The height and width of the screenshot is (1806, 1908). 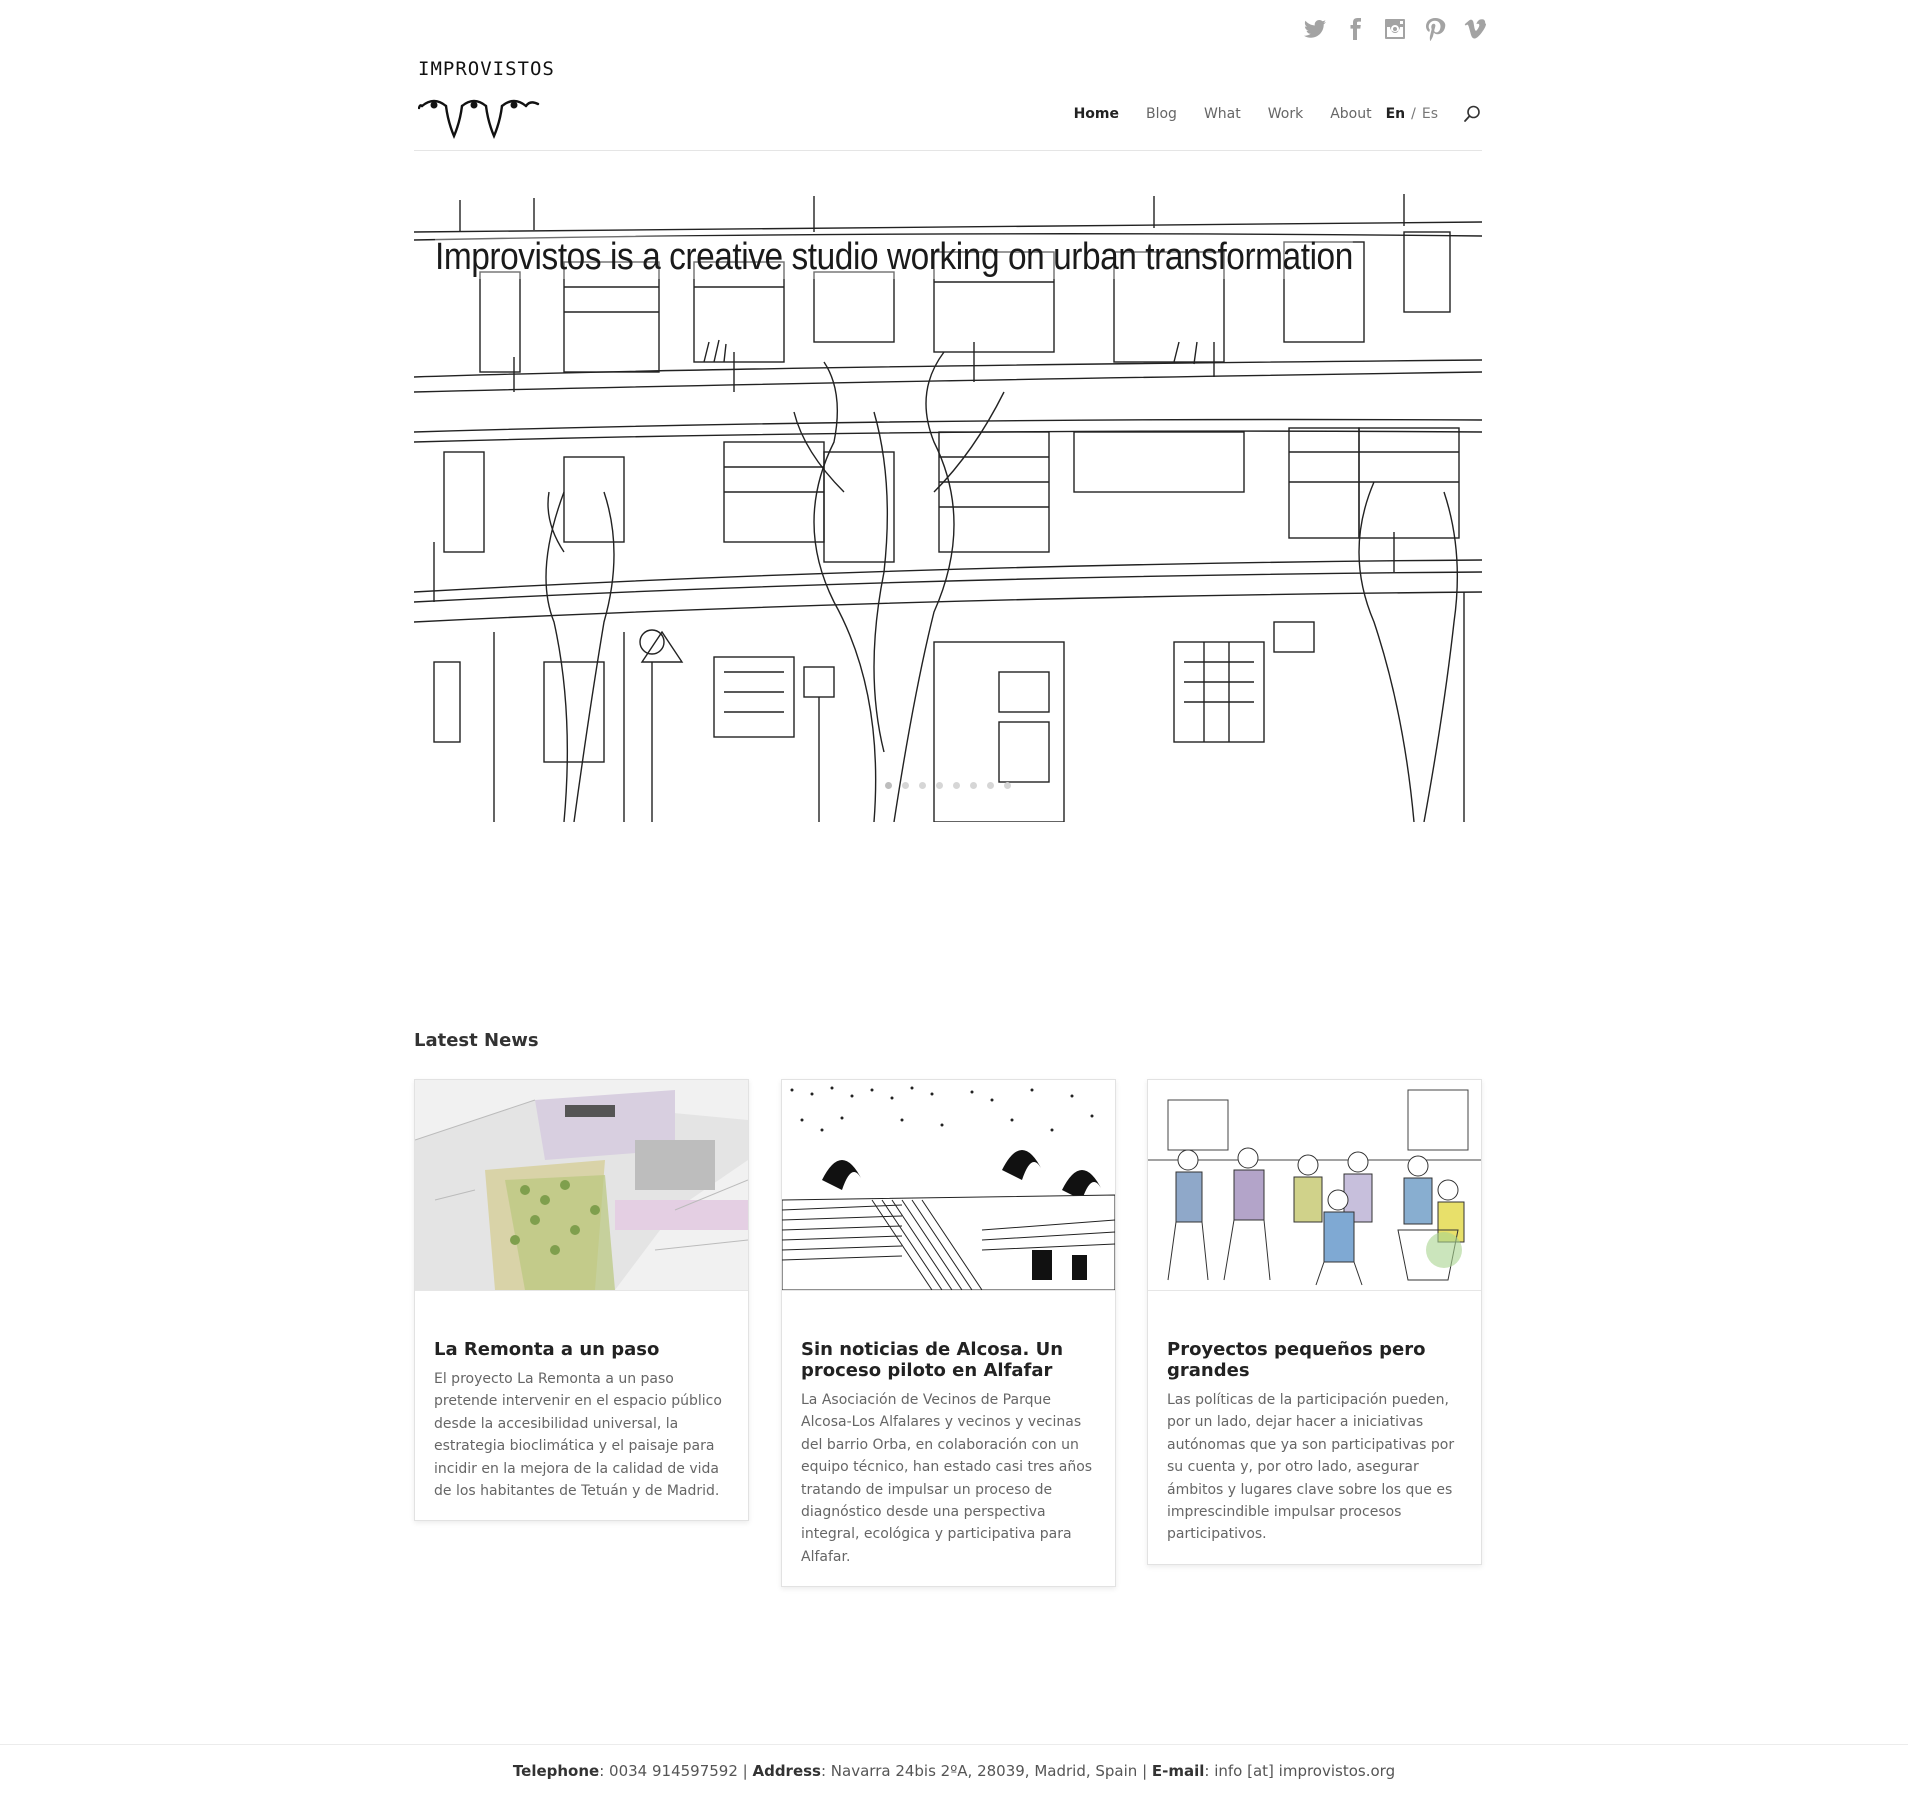 I want to click on logo-eyes-icon, so click(x=479, y=119).